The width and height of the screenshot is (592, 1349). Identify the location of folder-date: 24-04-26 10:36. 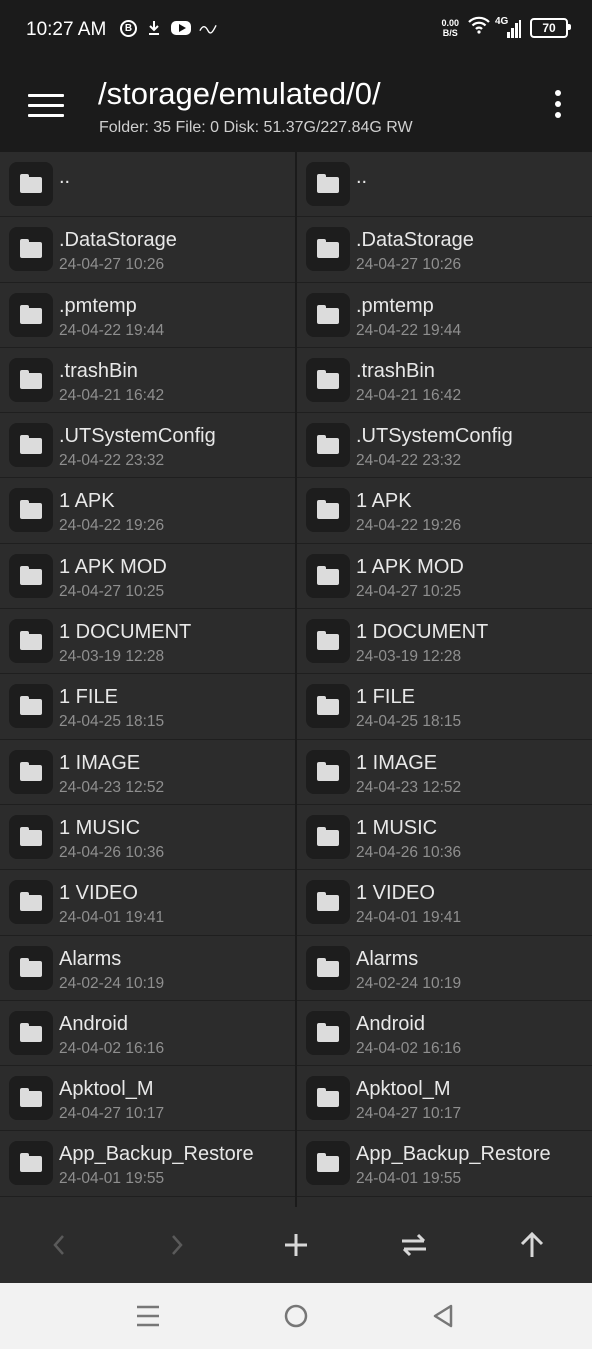
(112, 852).